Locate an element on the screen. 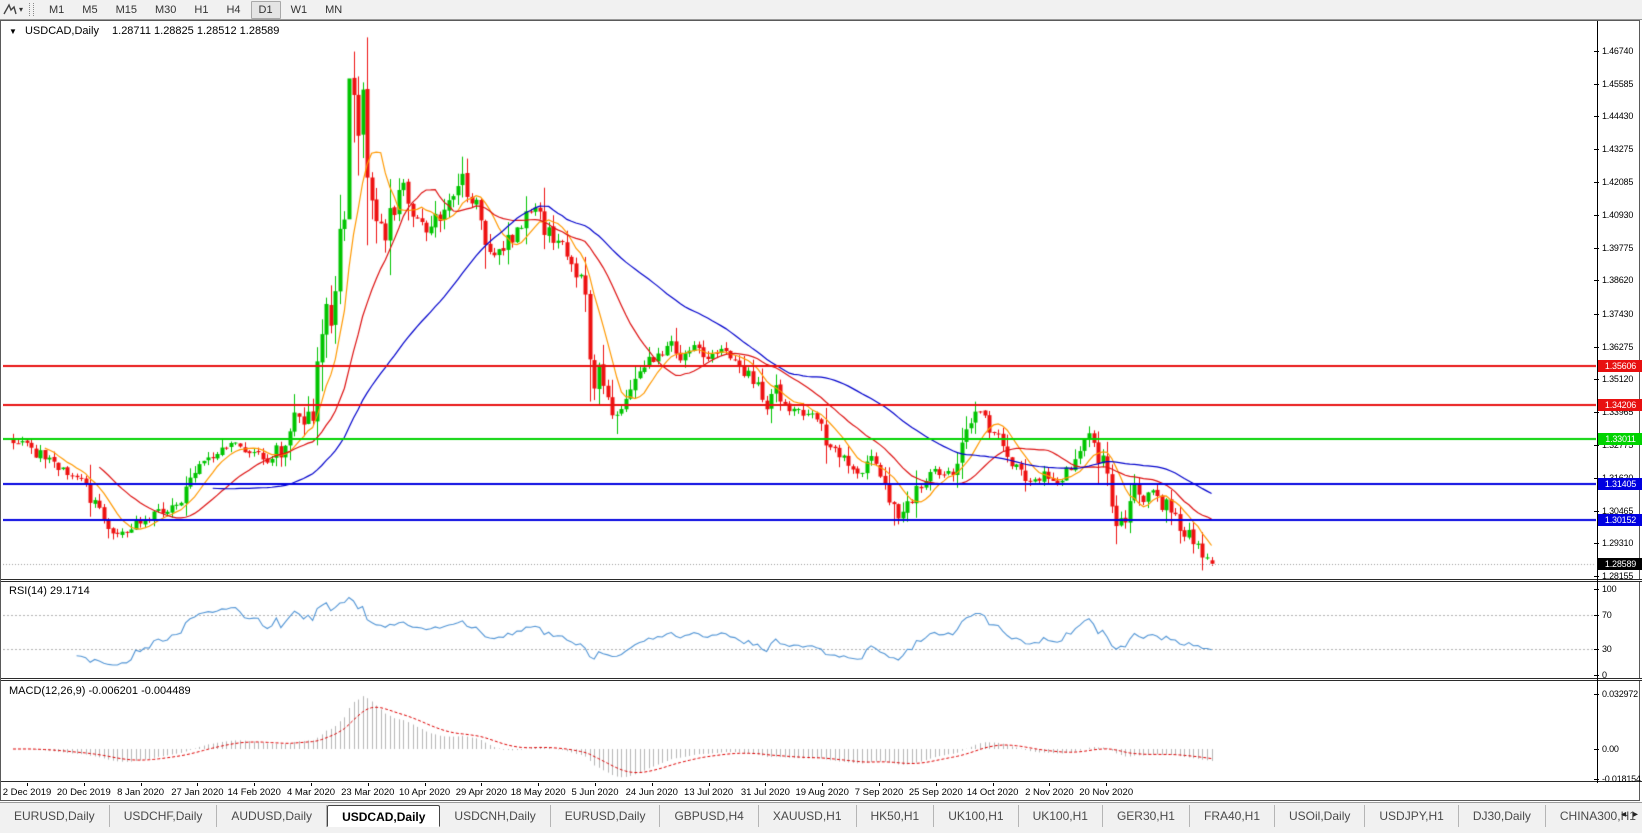 This screenshot has height=833, width=1642. chart-tab-xauusd-h1: XAUUSD,H1 is located at coordinates (808, 816).